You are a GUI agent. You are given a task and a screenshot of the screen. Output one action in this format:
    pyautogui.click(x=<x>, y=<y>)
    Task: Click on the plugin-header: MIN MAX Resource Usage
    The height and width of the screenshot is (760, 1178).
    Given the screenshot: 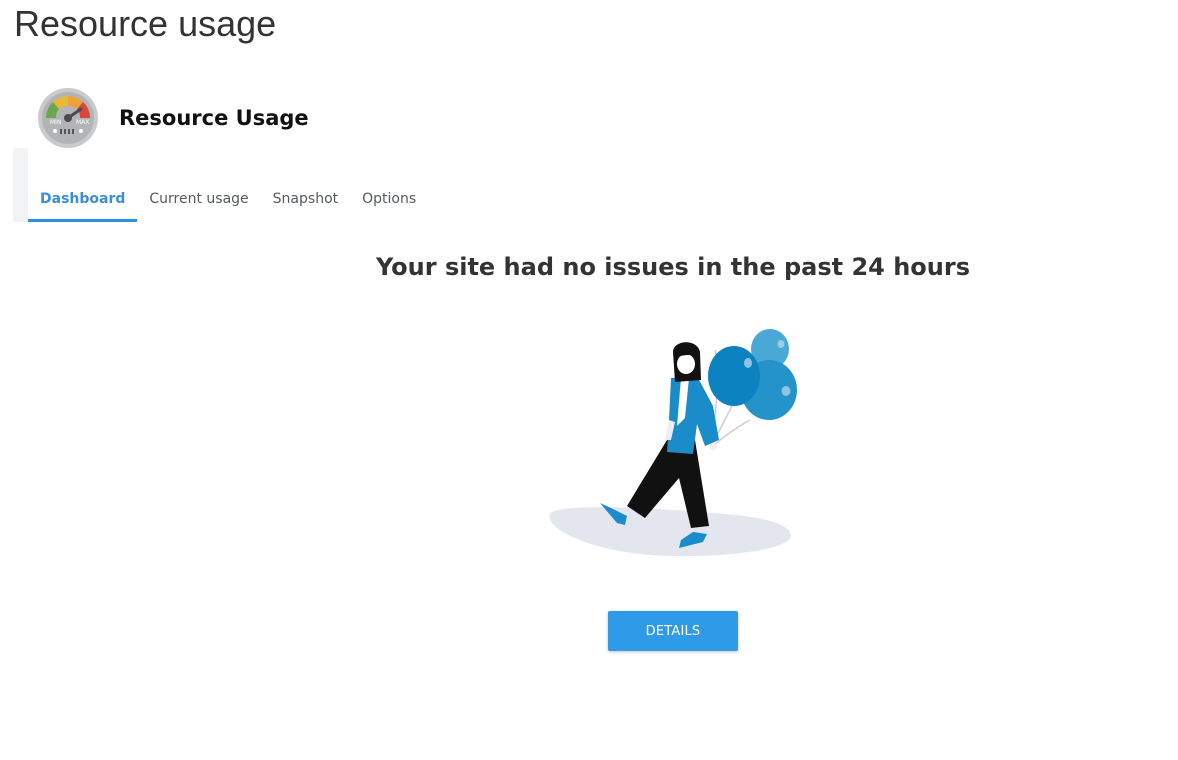 What is the action you would take?
    pyautogui.click(x=173, y=118)
    